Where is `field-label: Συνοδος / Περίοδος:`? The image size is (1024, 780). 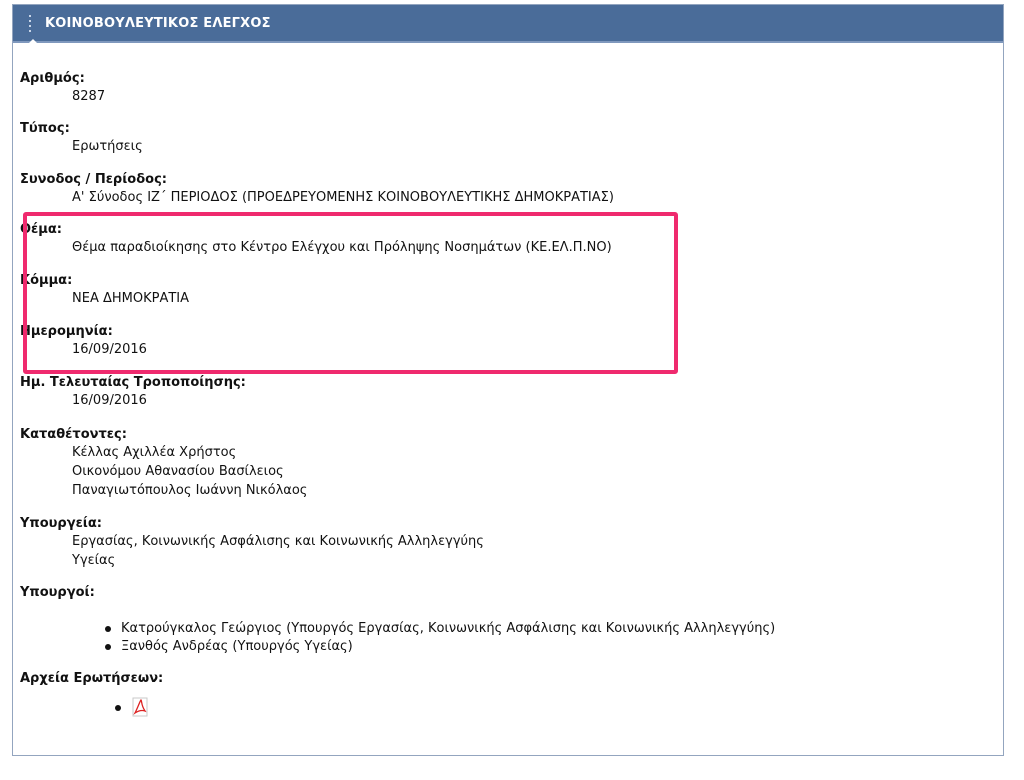
field-label: Συνοδος / Περίοδος: is located at coordinates (93, 179).